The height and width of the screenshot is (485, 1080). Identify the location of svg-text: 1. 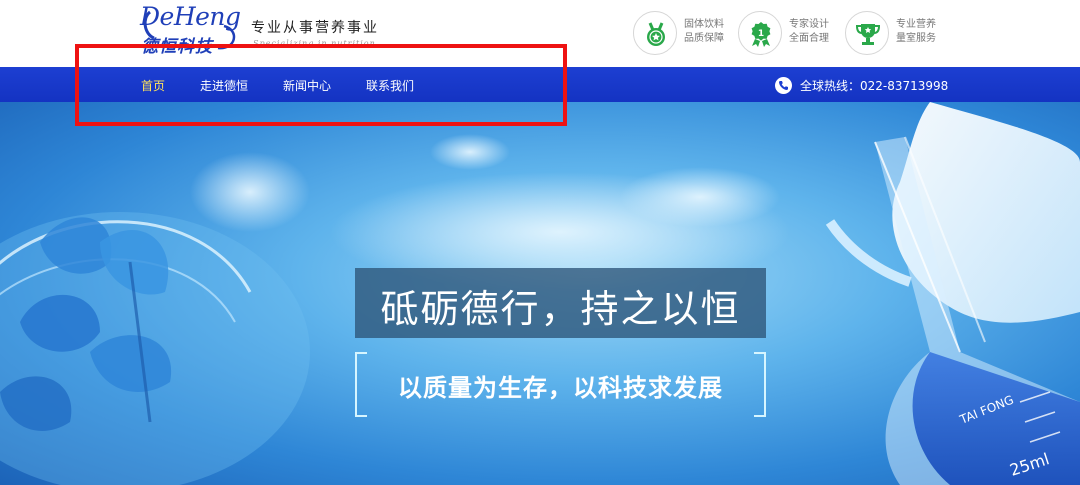
(761, 34).